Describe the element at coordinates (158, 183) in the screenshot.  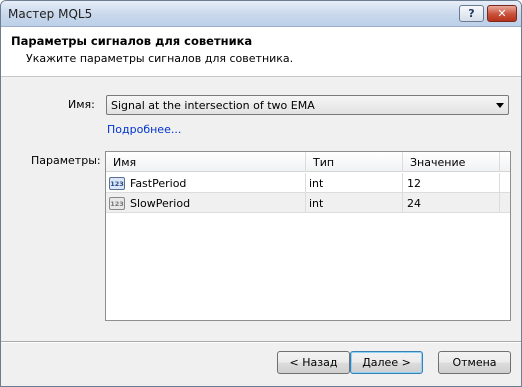
I see `param-name: FastPeriod` at that location.